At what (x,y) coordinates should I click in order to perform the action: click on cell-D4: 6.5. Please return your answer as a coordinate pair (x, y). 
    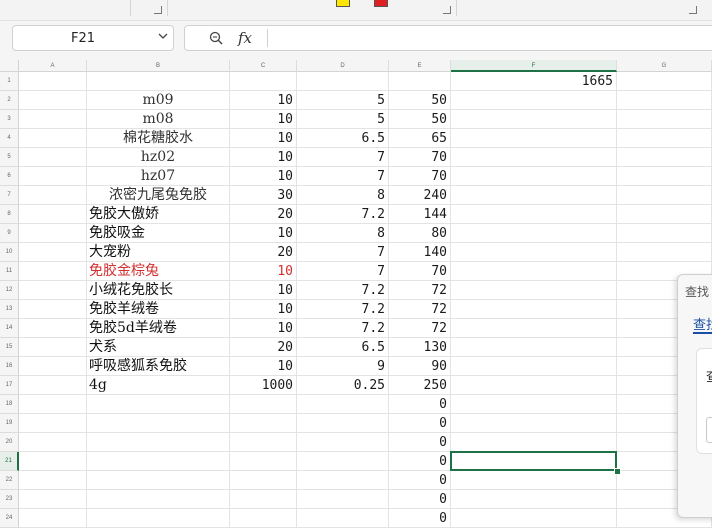
    Looking at the image, I should click on (343, 138).